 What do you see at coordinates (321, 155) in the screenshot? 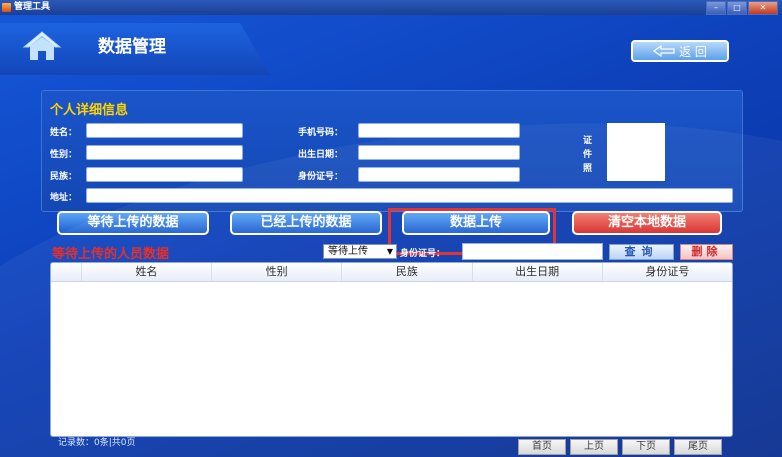
I see `birth-label: 出生日期：` at bounding box center [321, 155].